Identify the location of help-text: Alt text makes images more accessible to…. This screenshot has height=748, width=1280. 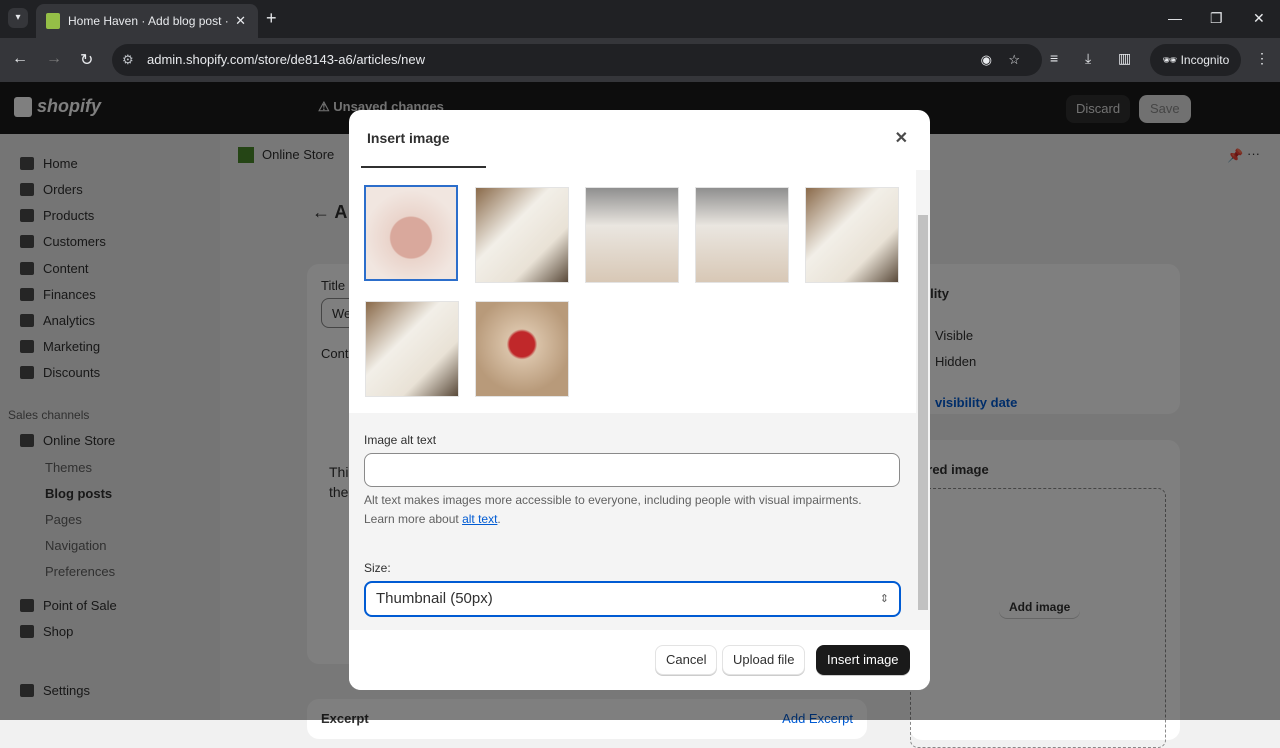
(613, 509).